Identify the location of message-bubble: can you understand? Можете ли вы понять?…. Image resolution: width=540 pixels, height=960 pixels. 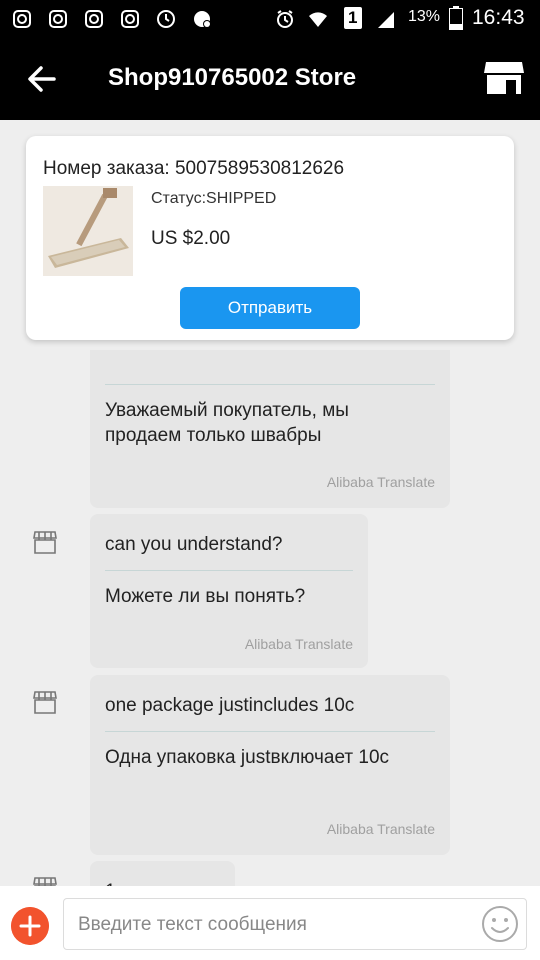
(229, 591).